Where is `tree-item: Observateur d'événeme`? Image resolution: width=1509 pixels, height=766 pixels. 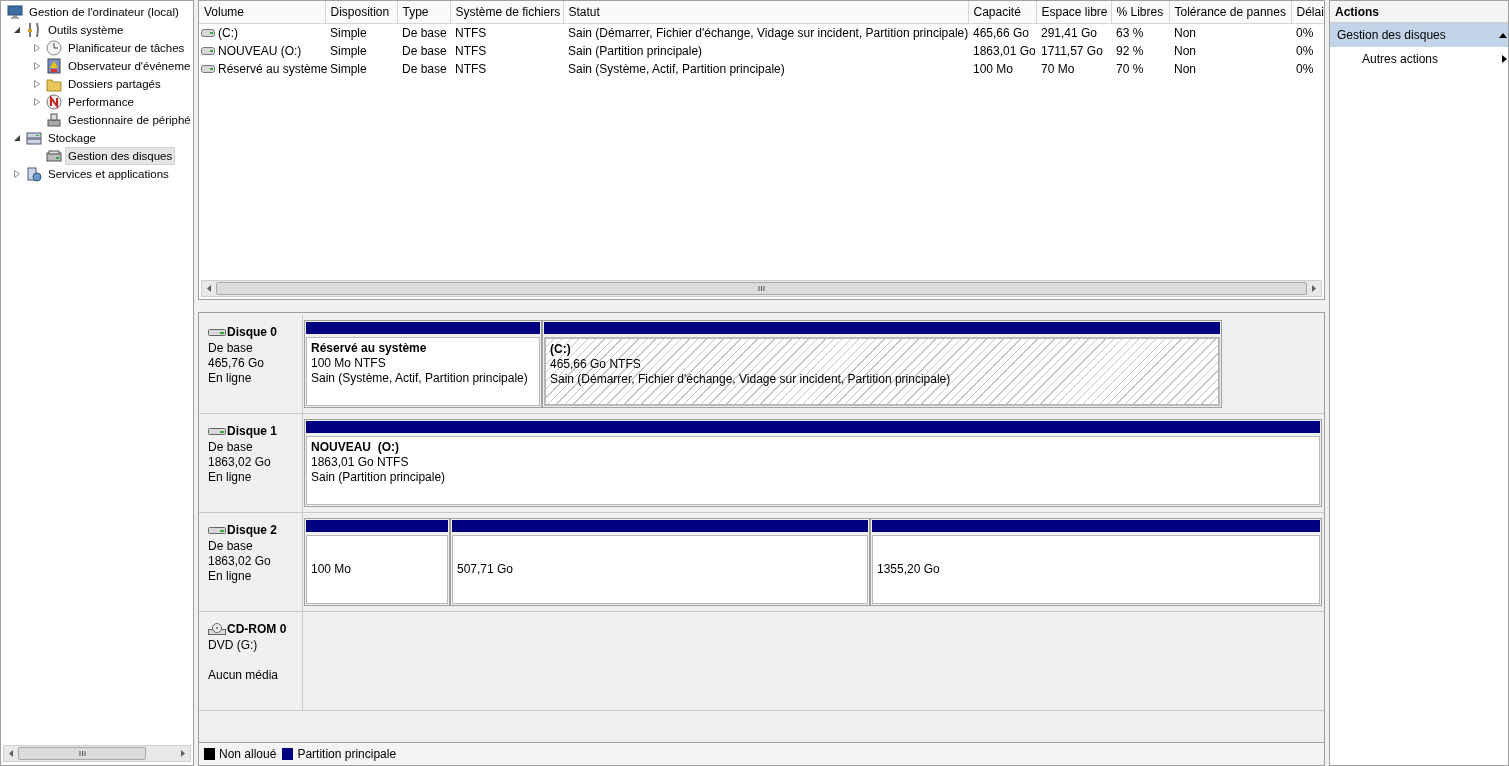
tree-item: Observateur d'événeme is located at coordinates (129, 66).